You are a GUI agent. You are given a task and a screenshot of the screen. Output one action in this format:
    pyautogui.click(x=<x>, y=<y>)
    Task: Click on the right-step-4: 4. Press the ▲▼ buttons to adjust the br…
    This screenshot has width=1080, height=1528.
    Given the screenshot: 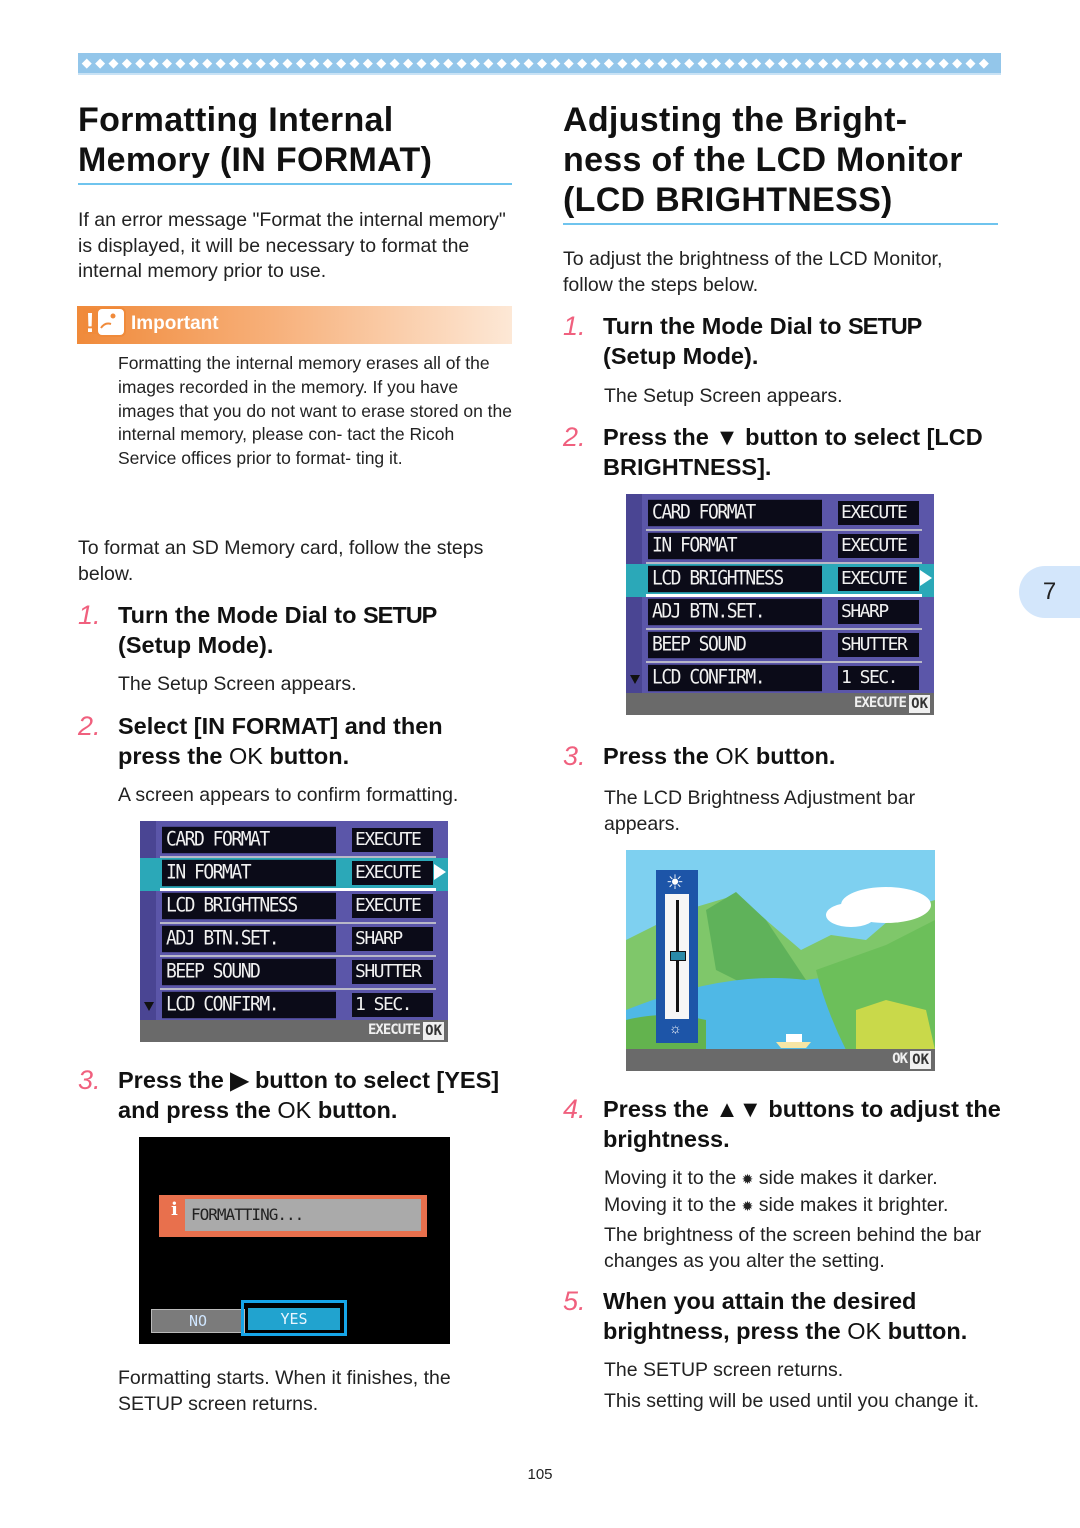 What is the action you would take?
    pyautogui.click(x=783, y=1124)
    